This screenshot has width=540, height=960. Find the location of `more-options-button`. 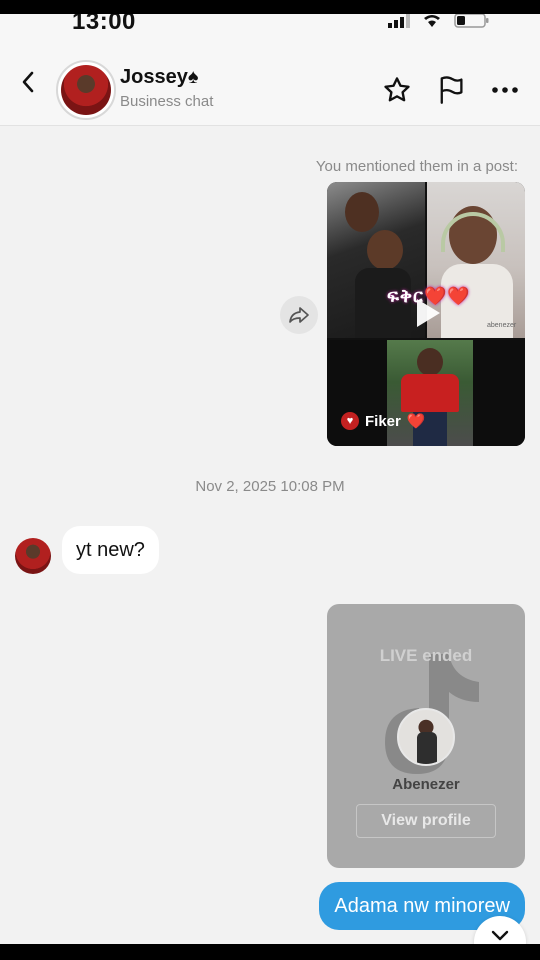

more-options-button is located at coordinates (505, 90).